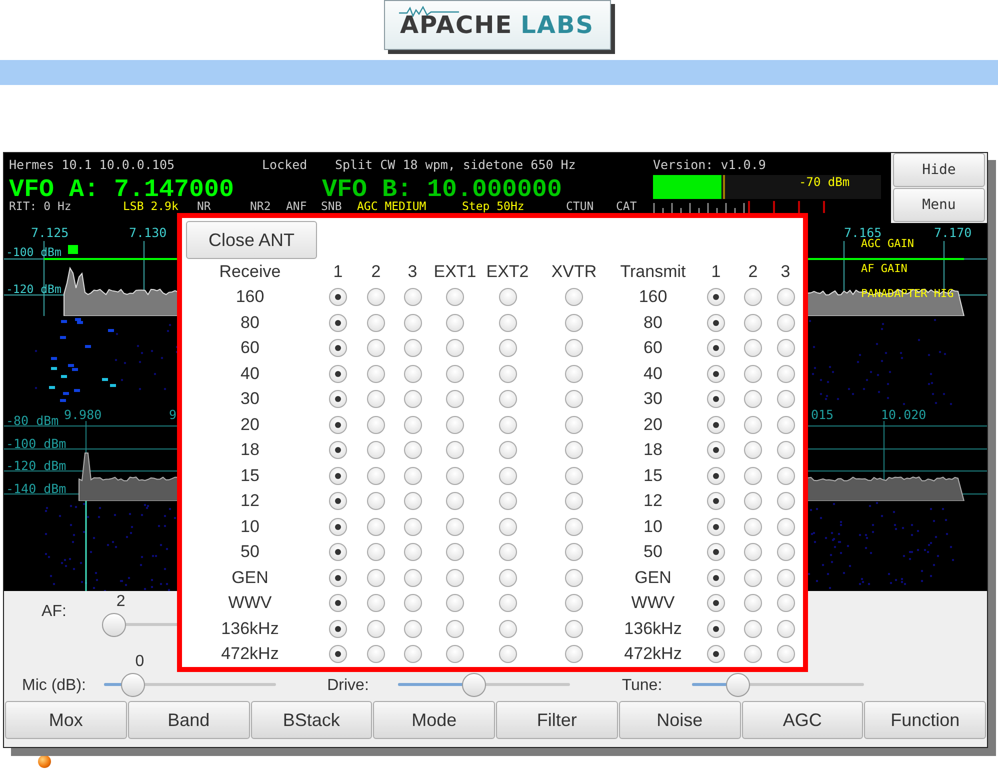  I want to click on status-indicator: SNB, so click(331, 206).